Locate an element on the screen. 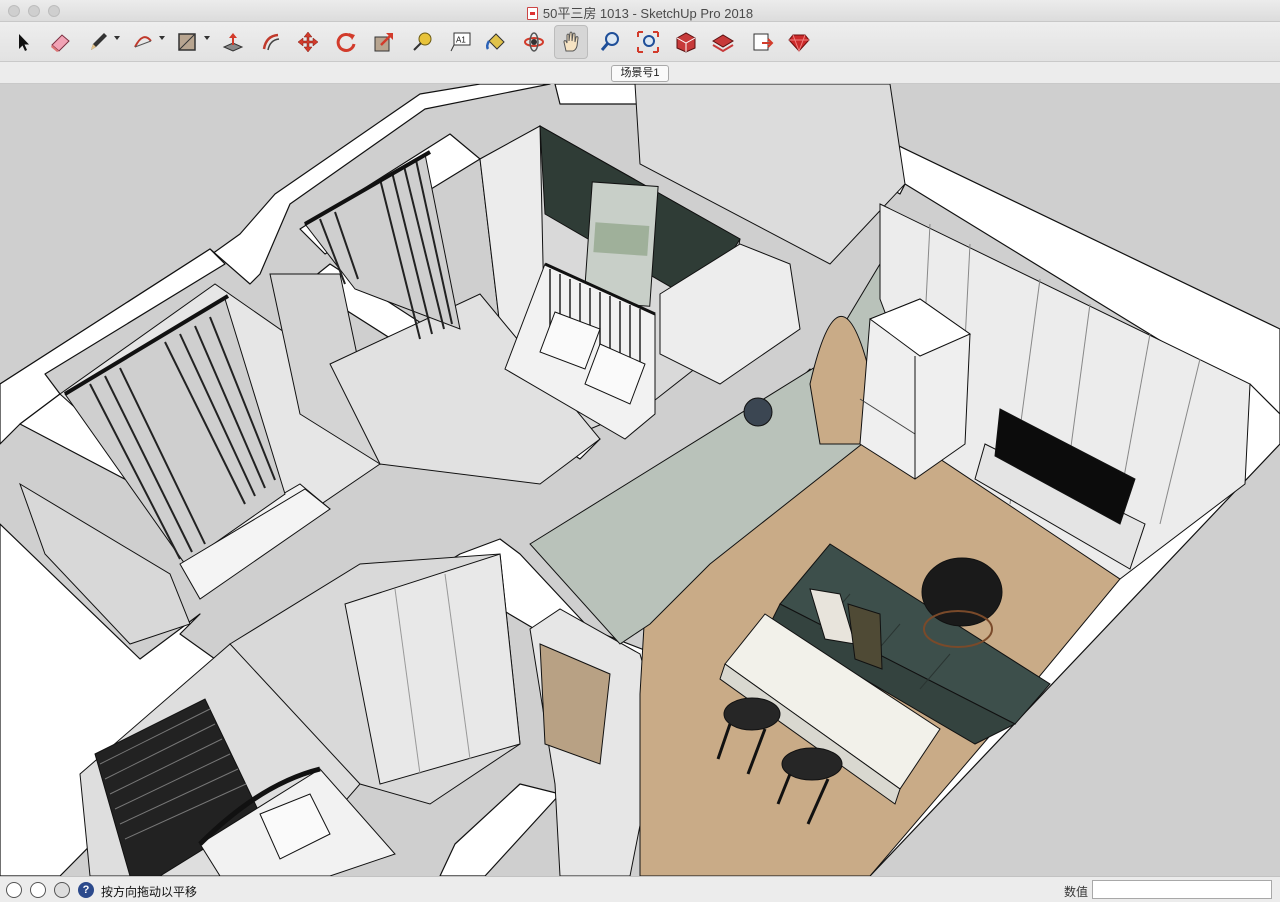 The width and height of the screenshot is (1280, 902). rotate-icon is located at coordinates (346, 42).